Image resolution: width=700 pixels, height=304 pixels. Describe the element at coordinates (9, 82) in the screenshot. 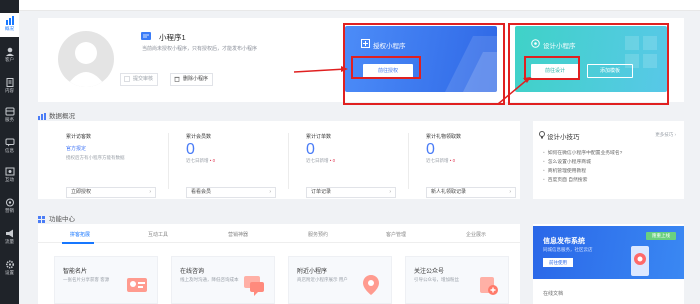

I see `file-icon` at that location.